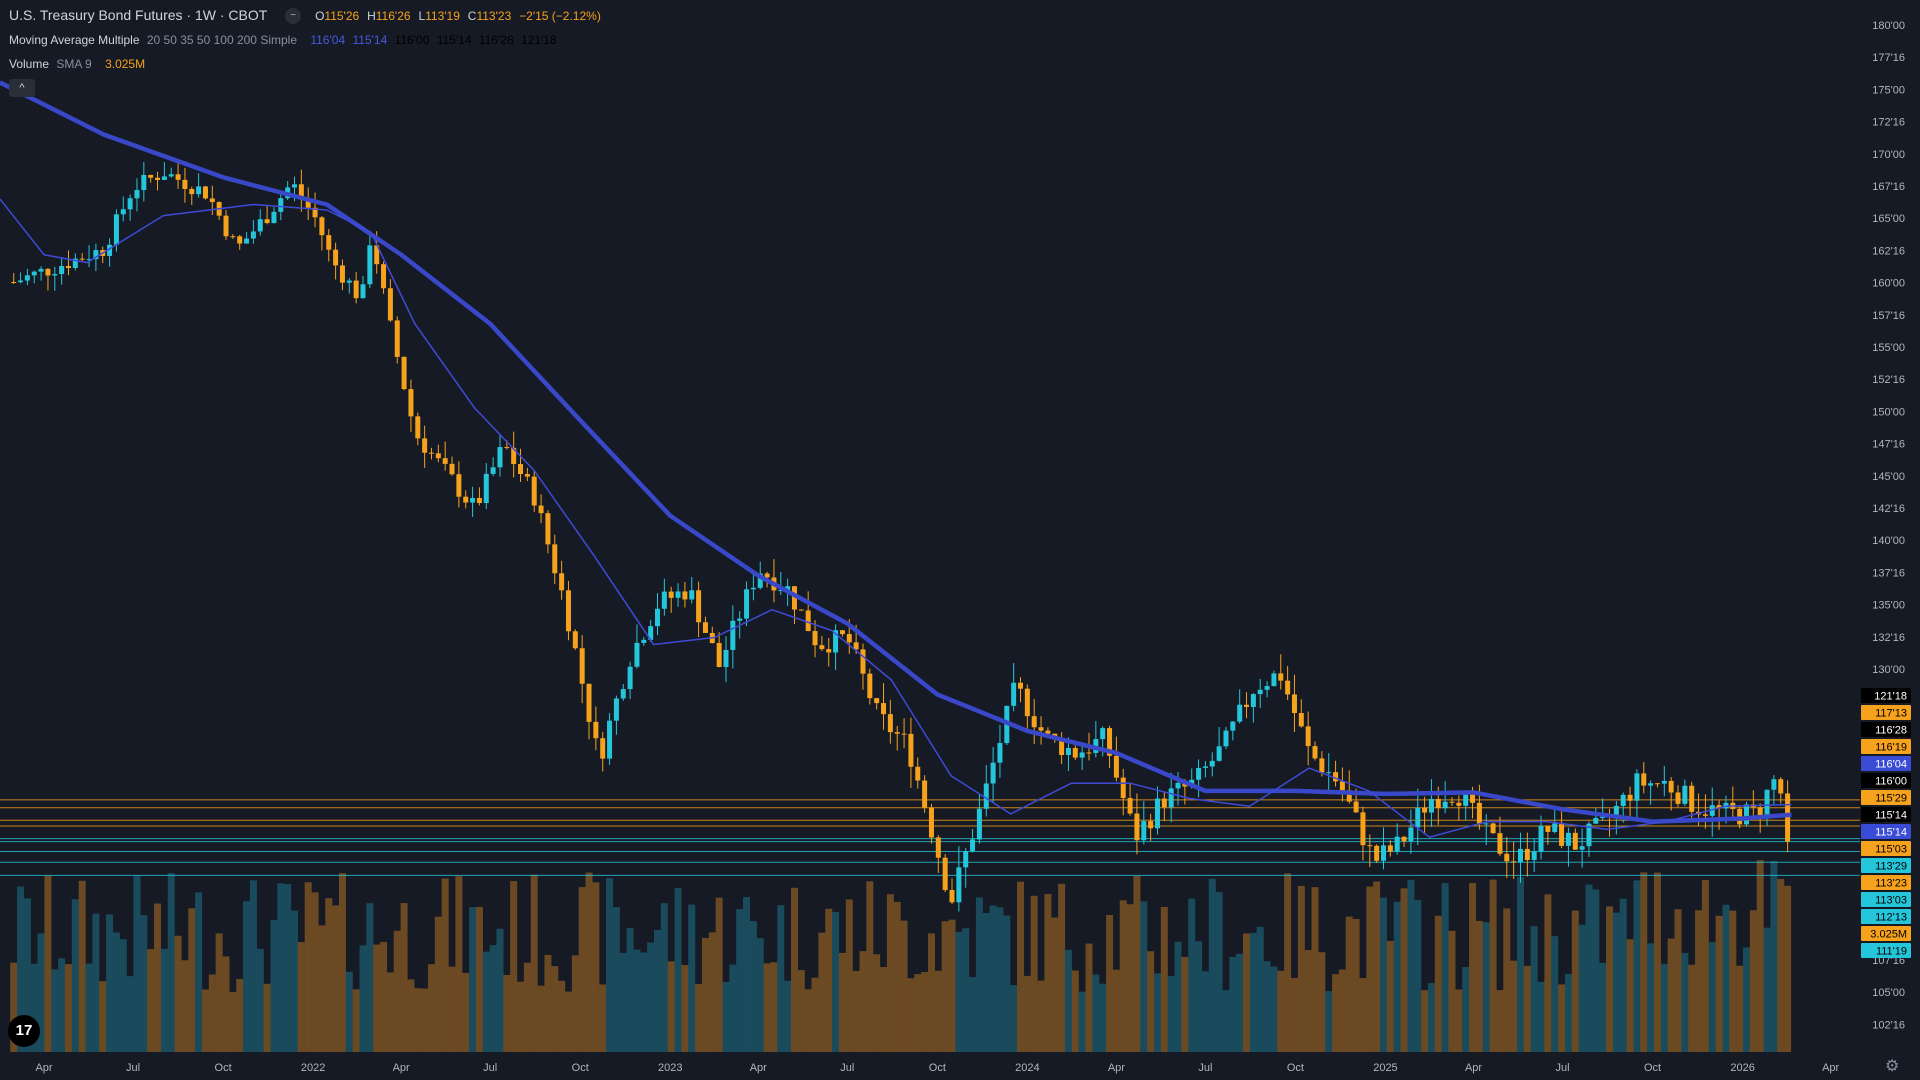  What do you see at coordinates (1891, 901) in the screenshot?
I see `price-tag-label: 113'03` at bounding box center [1891, 901].